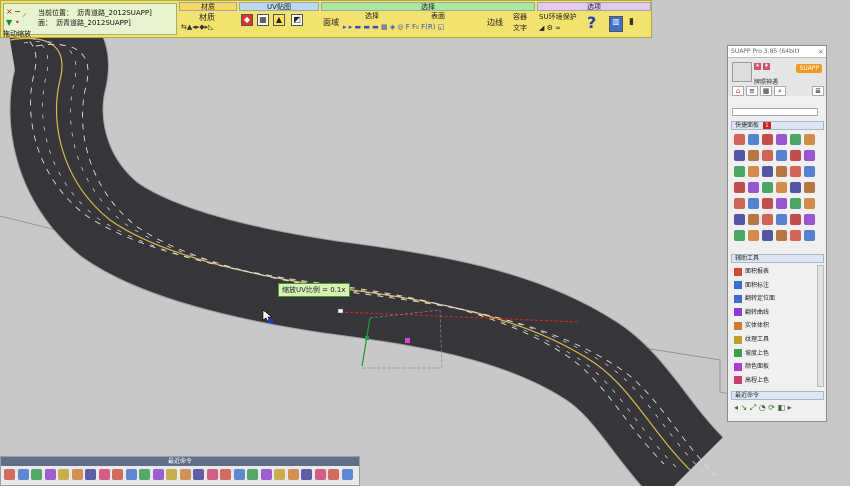 Image resolution: width=850 pixels, height=486 pixels. I want to click on aux-tool-item: 实体体积, so click(751, 325).